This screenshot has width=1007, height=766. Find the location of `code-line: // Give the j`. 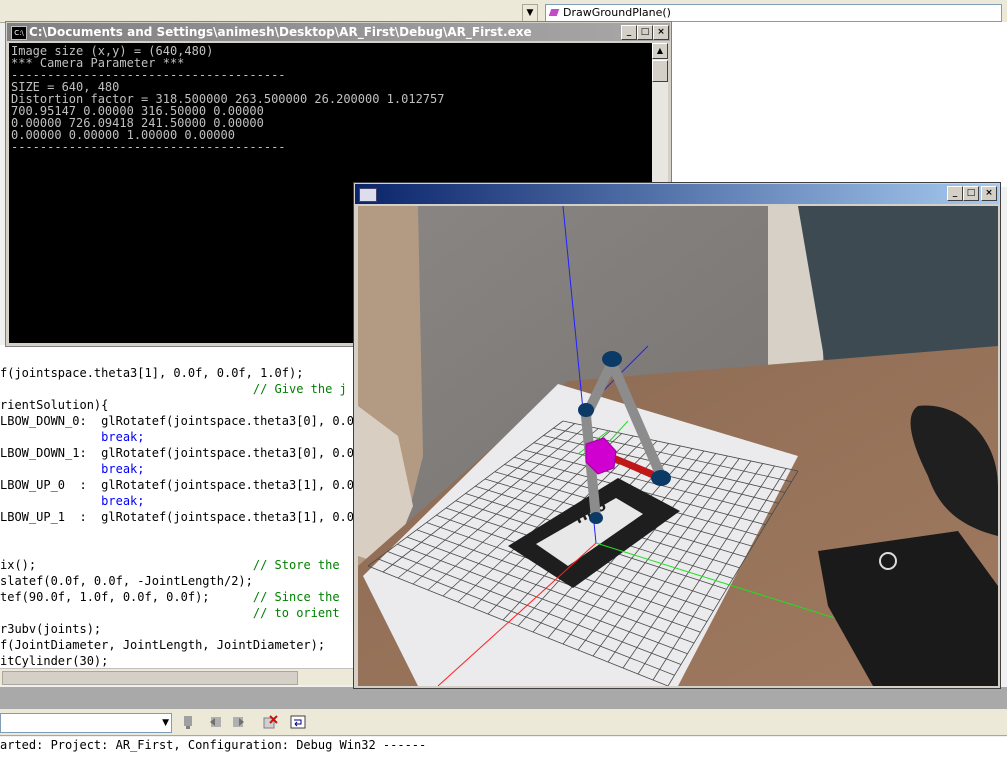

code-line: // Give the j is located at coordinates (173, 389).